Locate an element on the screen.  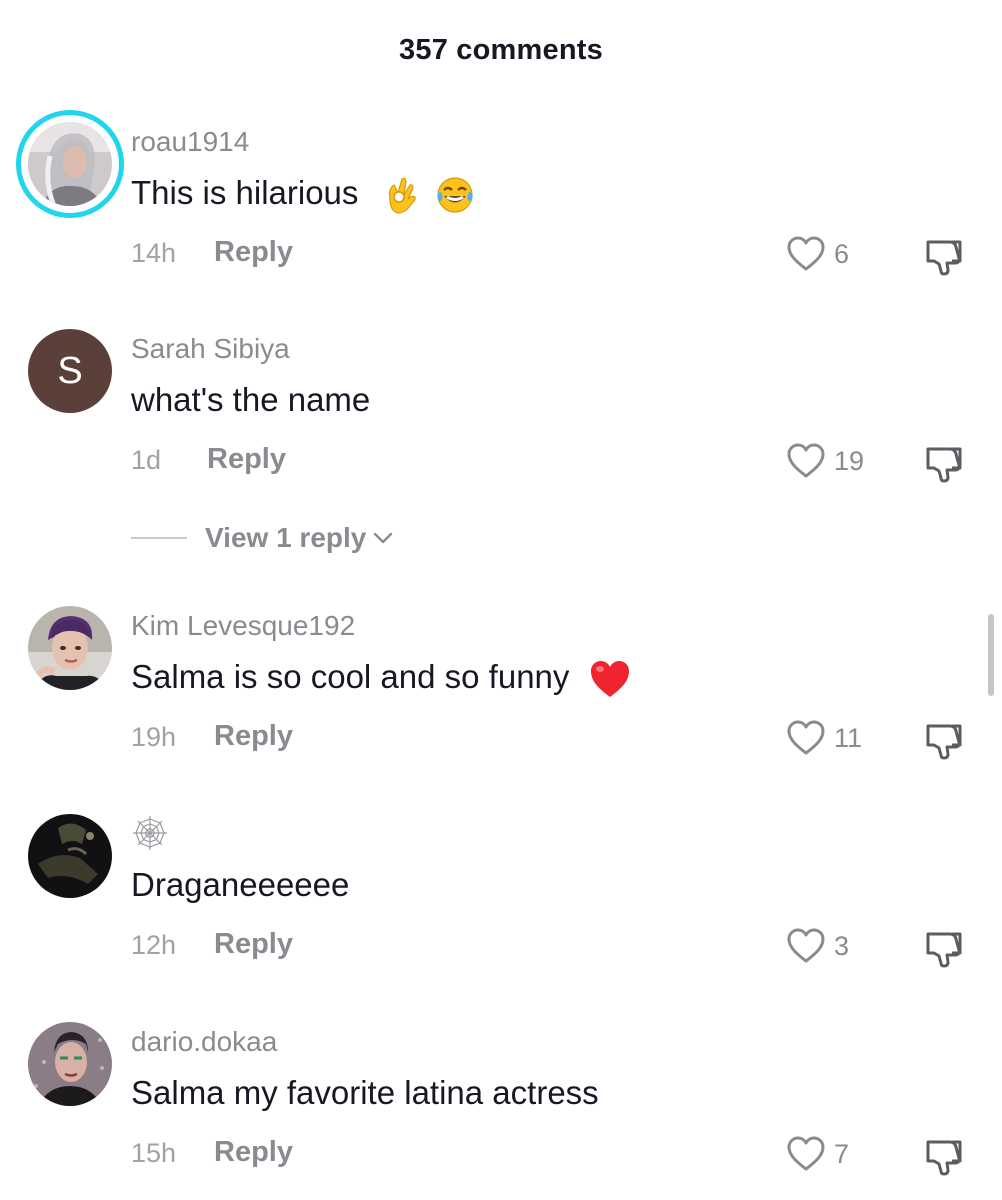
comment-text: This is hilarious is located at coordinates (303, 194).